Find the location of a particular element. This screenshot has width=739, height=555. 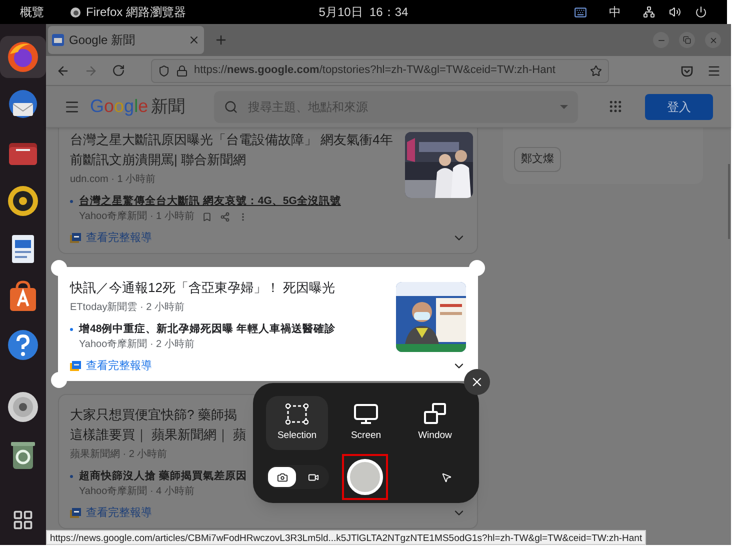

restore-button is located at coordinates (687, 40).